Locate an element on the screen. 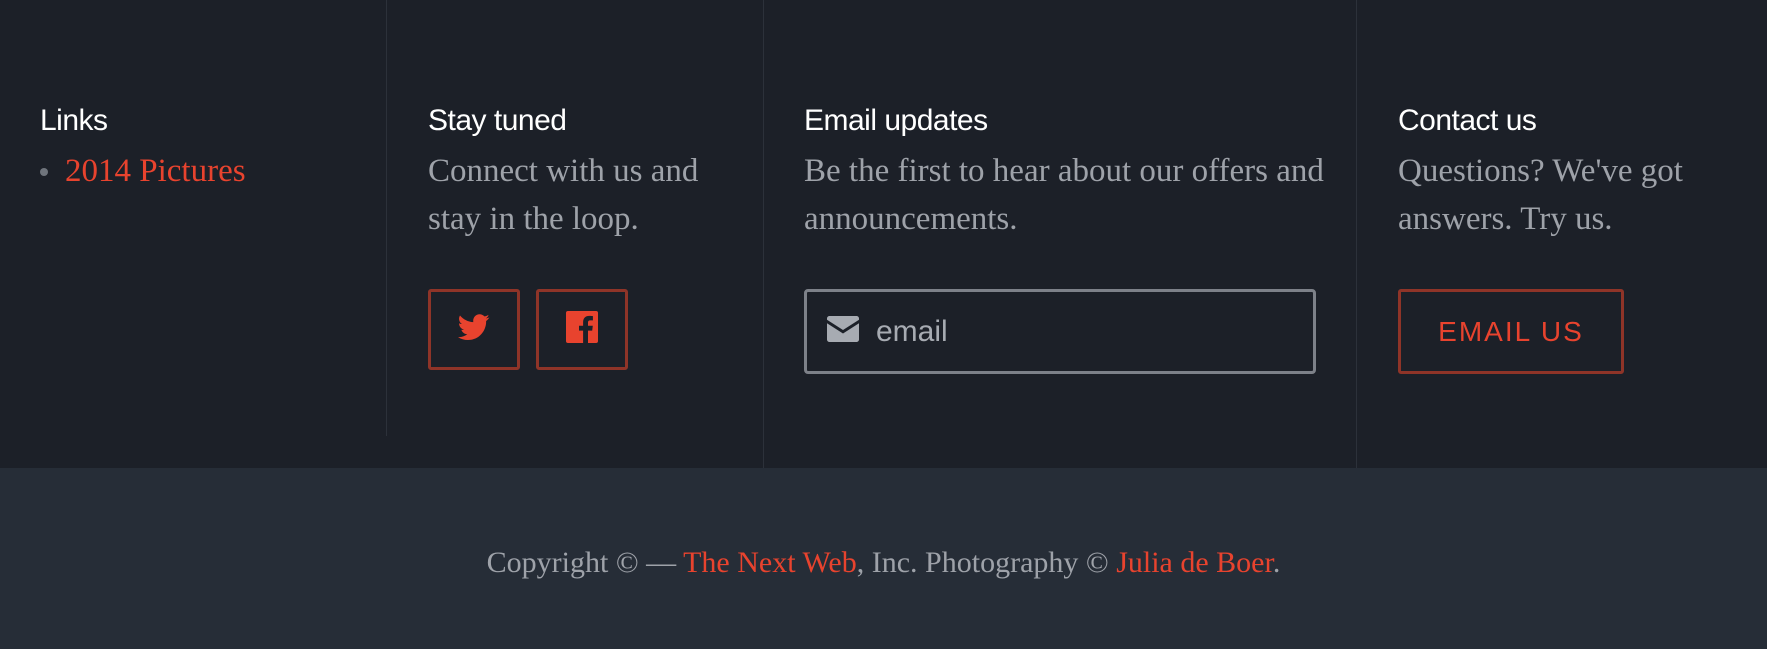 This screenshot has width=1767, height=649. twitter-icon is located at coordinates (474, 329).